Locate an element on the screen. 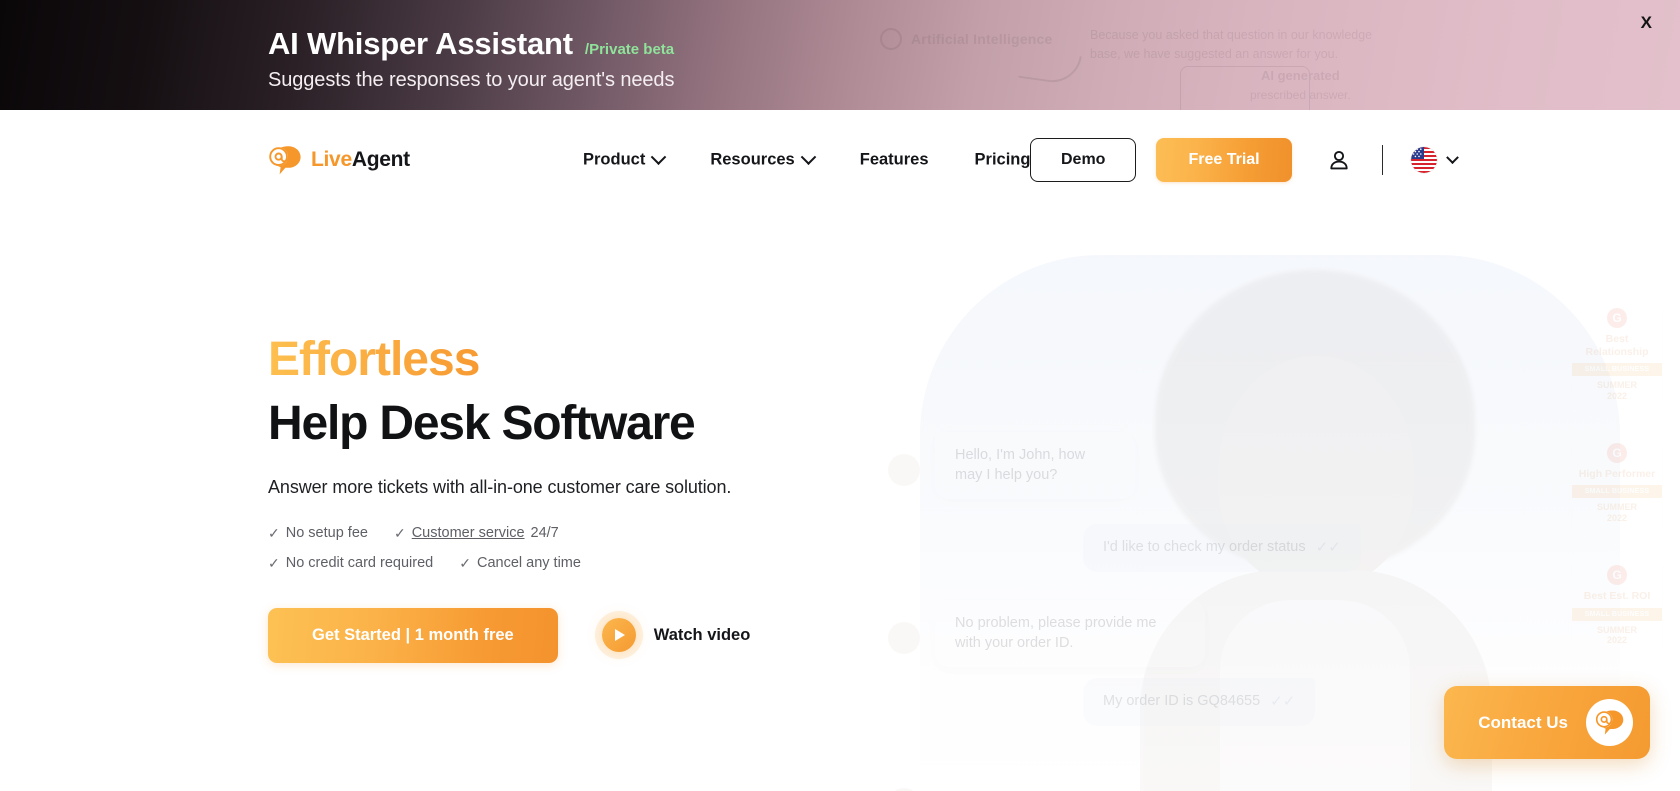  chat-bubble-user: My order ID is GQ84655 ✓✓ is located at coordinates (1199, 702).